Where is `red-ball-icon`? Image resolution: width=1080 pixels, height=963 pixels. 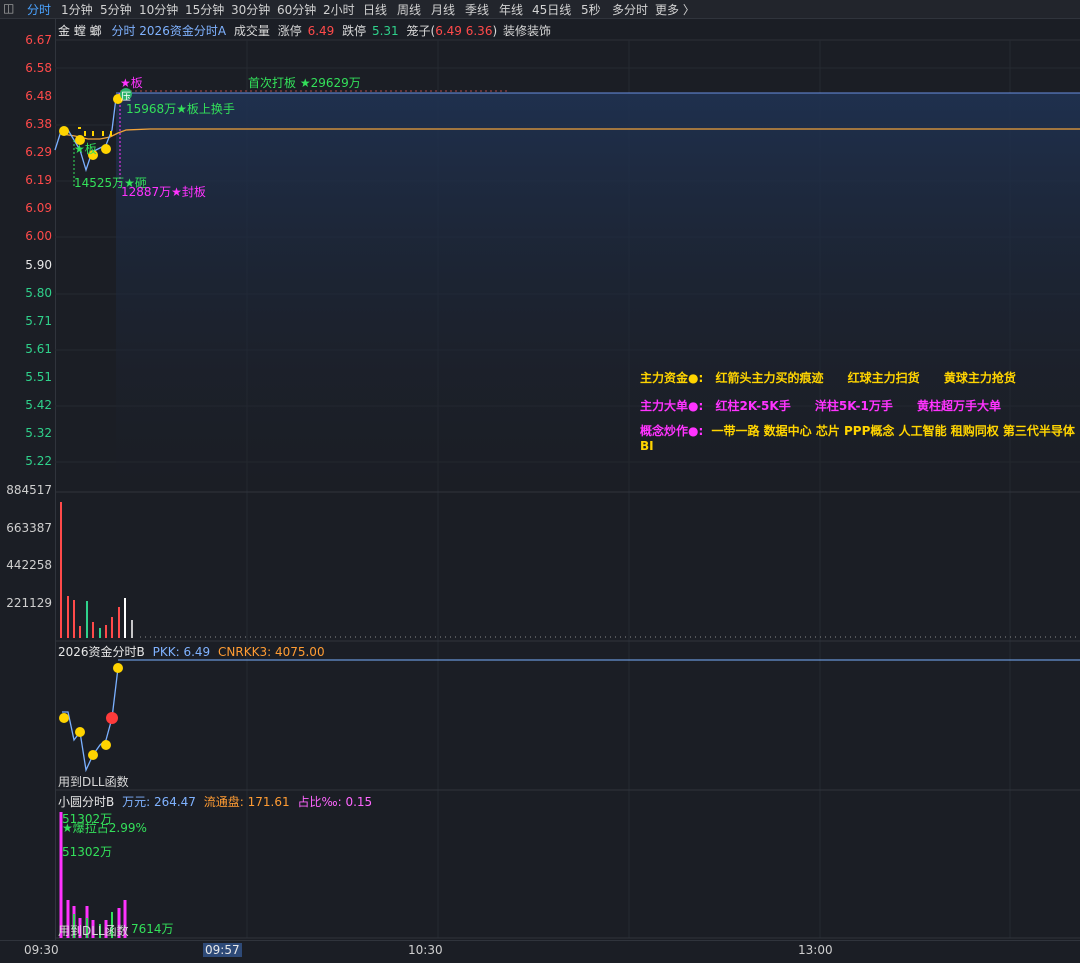 red-ball-icon is located at coordinates (112, 718).